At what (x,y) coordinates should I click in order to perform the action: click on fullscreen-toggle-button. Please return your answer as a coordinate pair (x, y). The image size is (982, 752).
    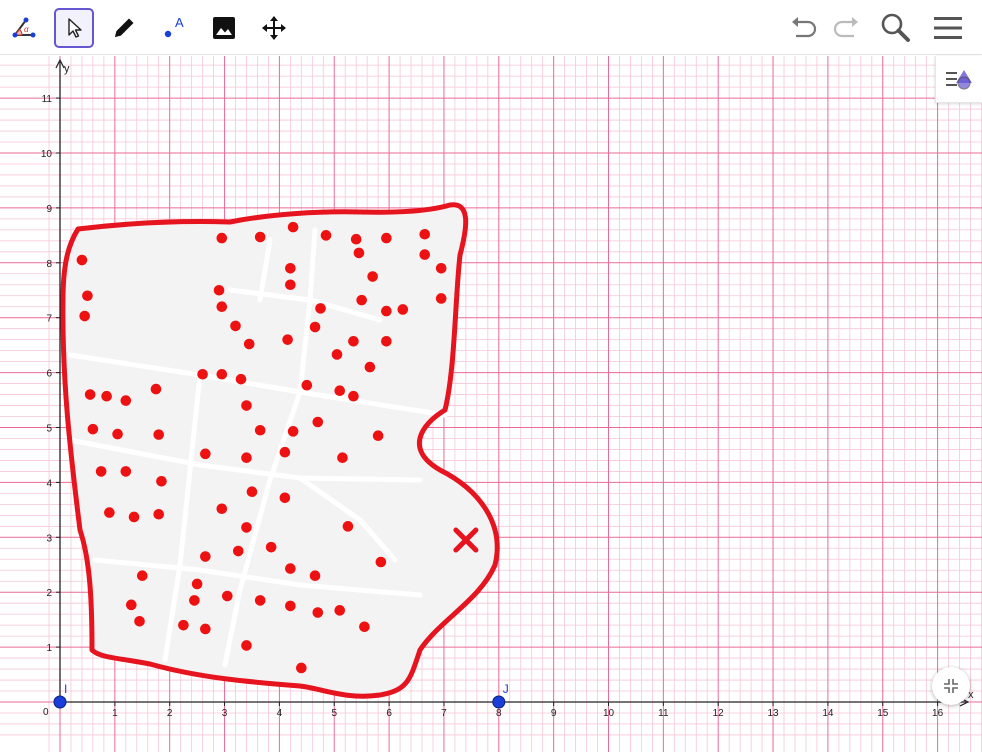
    Looking at the image, I should click on (951, 686).